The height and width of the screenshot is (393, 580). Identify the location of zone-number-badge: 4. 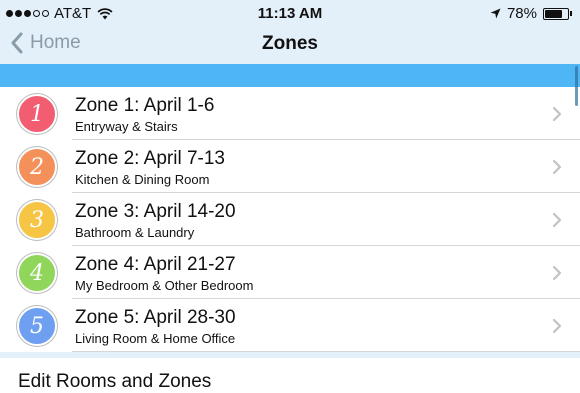
(37, 273).